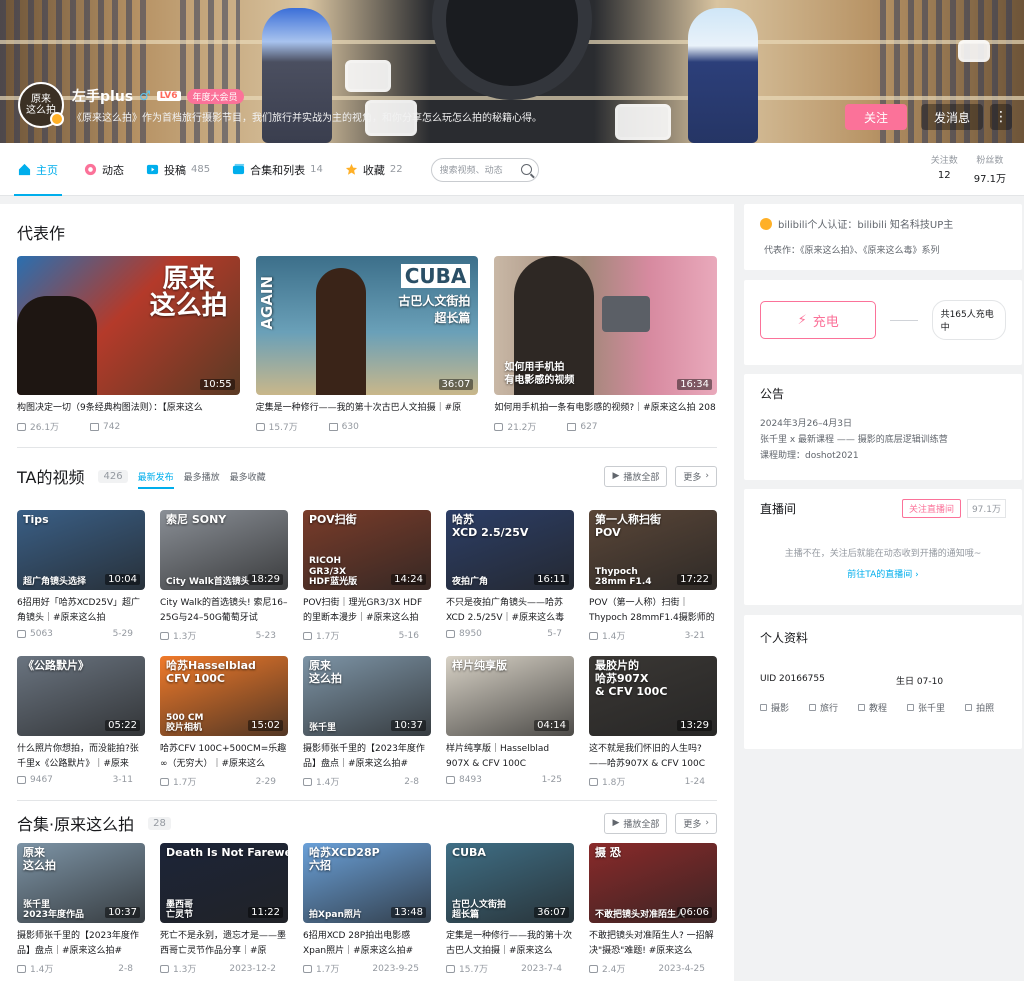  I want to click on video-title: 这不就是我们怀旧的人生吗?——哈苏907X & CFV 100C, so click(653, 757).